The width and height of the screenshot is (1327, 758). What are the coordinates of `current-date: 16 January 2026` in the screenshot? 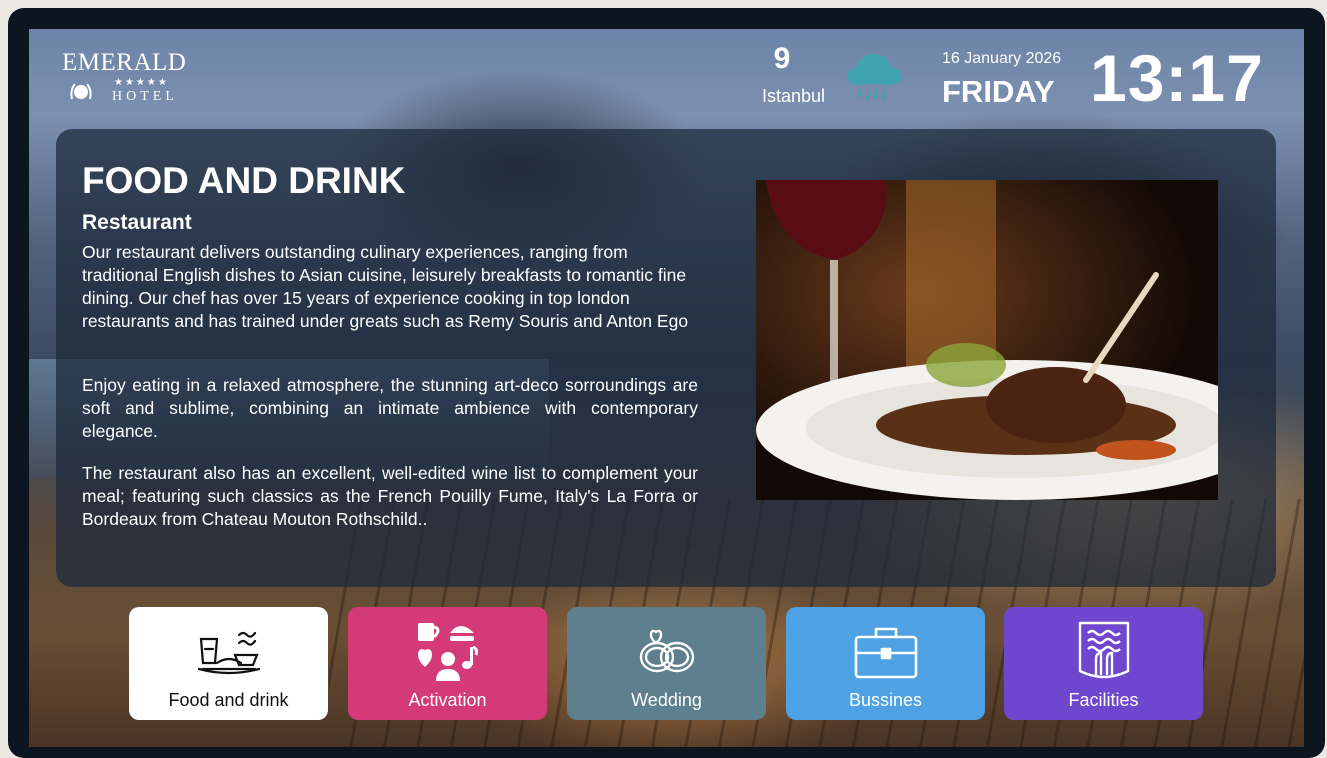 It's located at (1002, 58).